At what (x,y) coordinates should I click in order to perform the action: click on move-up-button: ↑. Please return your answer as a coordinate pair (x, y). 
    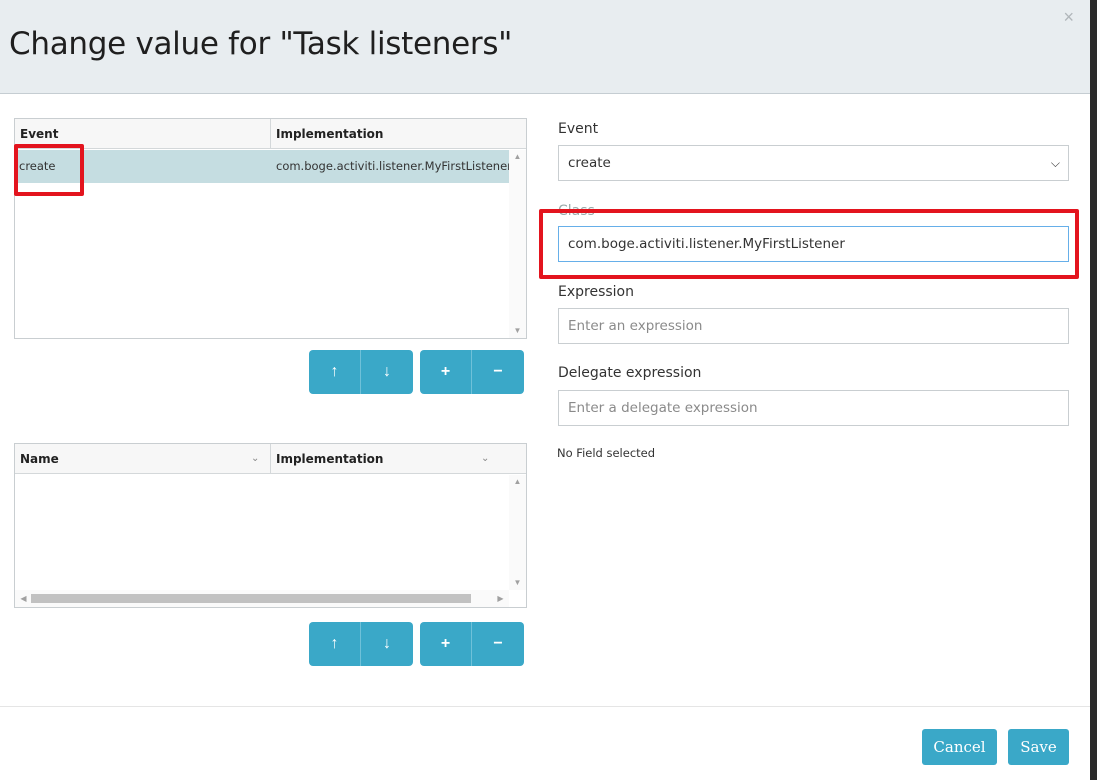
    Looking at the image, I should click on (335, 372).